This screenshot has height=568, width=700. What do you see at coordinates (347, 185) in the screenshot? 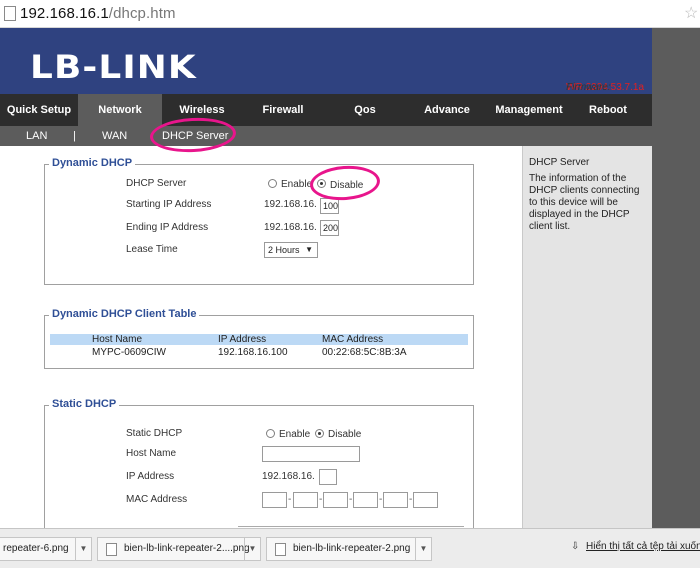
I see `dhcp-disable-label: Disable` at bounding box center [347, 185].